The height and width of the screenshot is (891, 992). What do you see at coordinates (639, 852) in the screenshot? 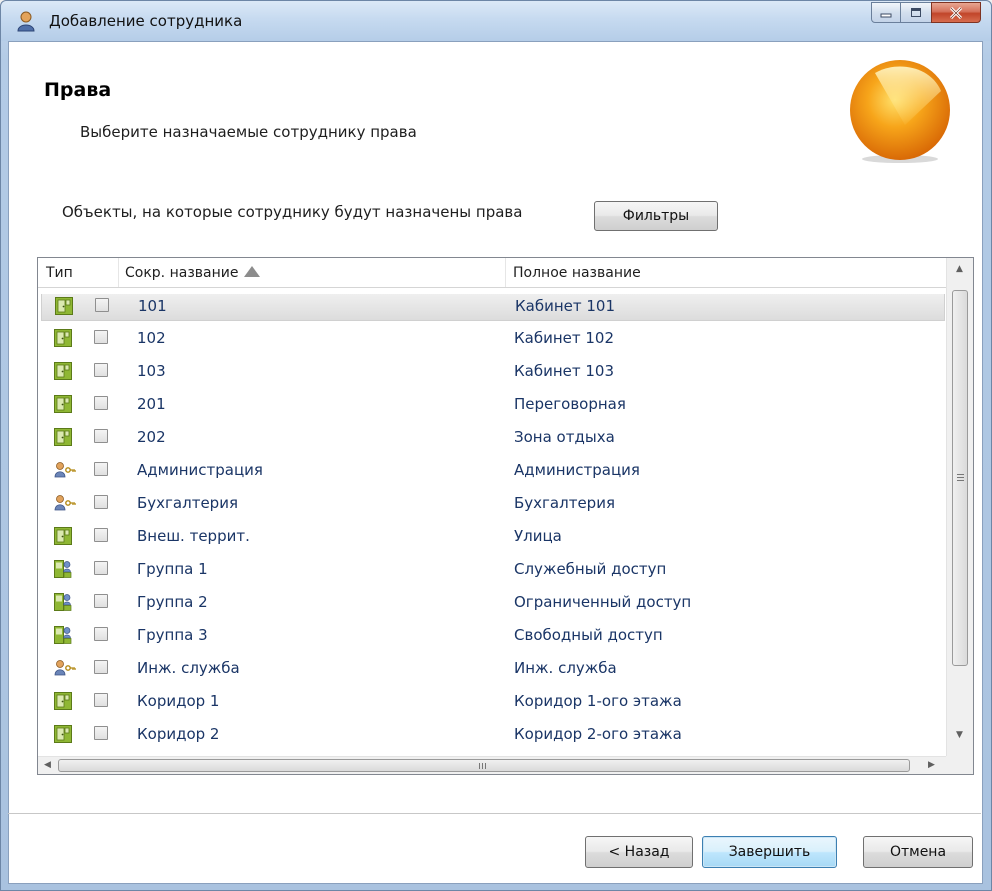
I see `back-button: < Назад` at bounding box center [639, 852].